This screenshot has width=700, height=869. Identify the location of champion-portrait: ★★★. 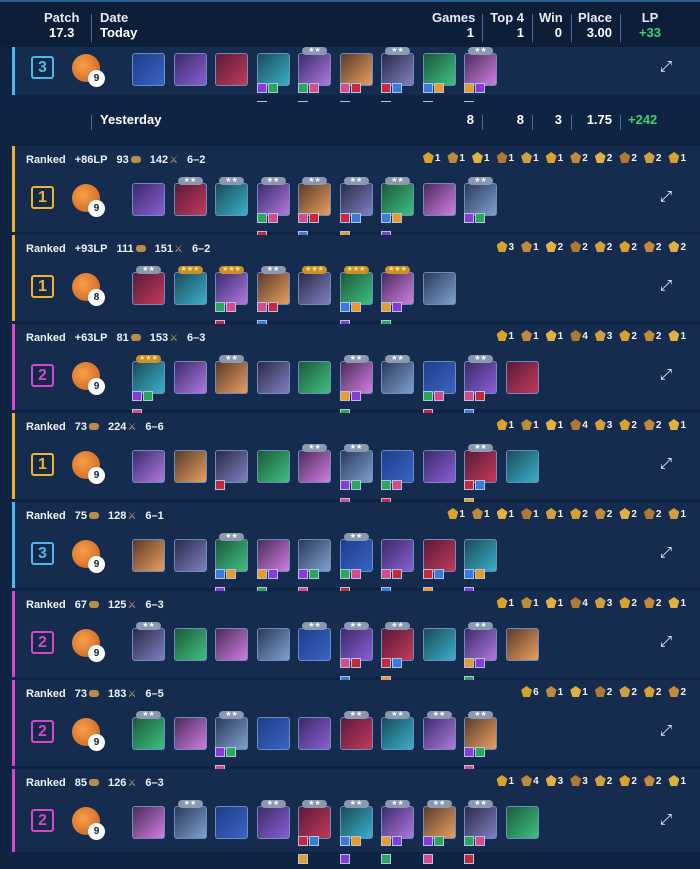
(314, 285).